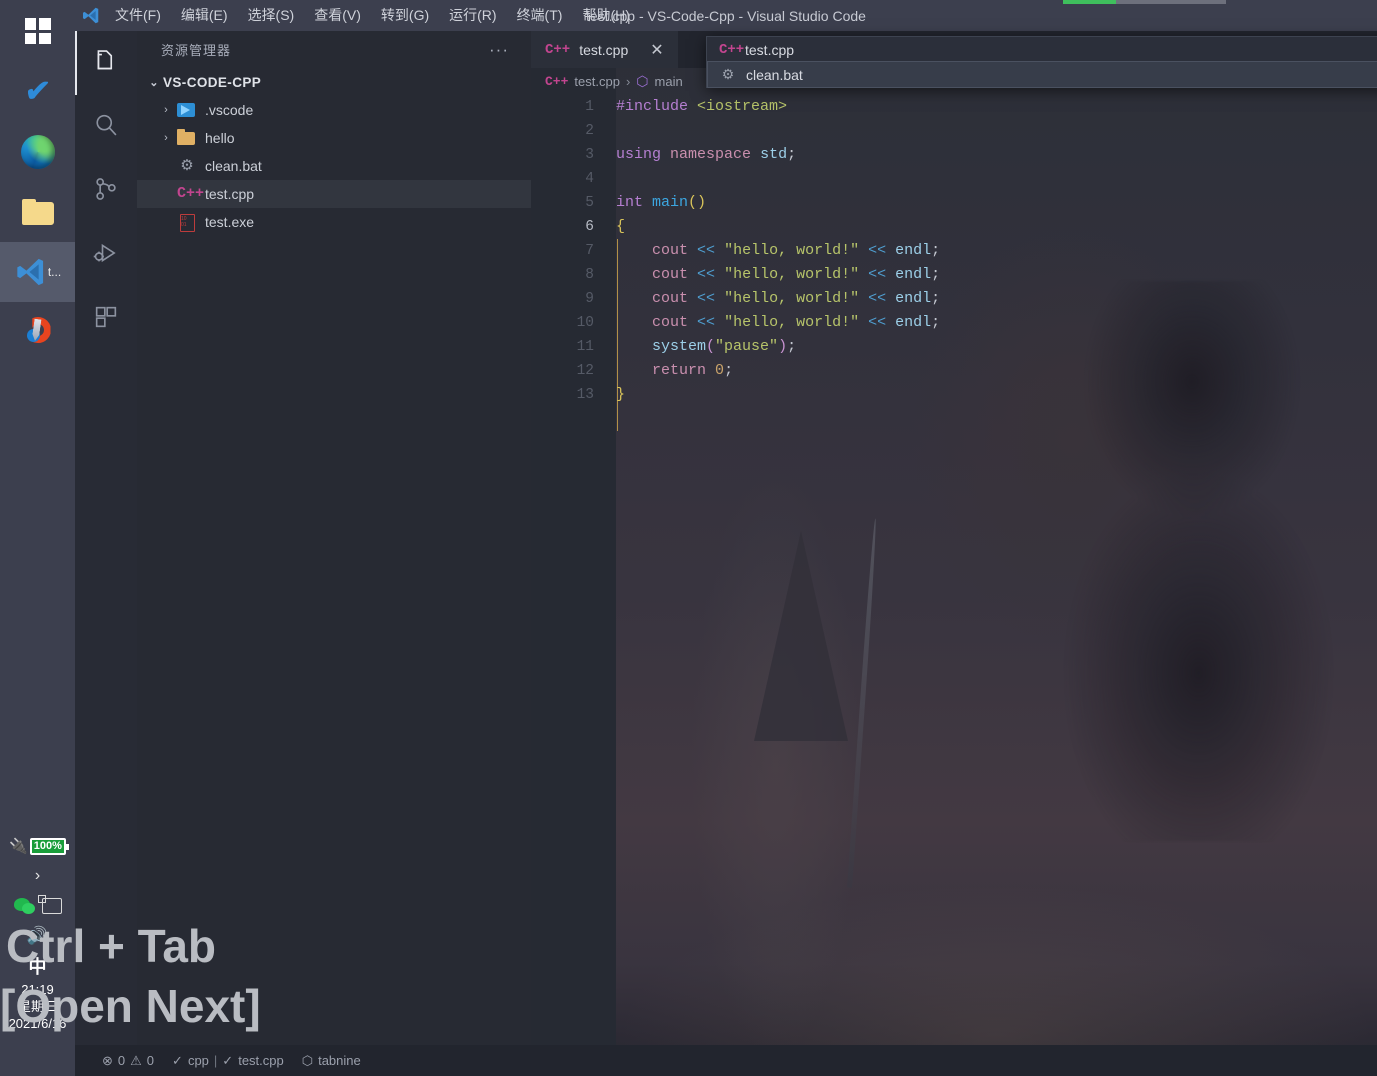 Image resolution: width=1377 pixels, height=1076 pixels. What do you see at coordinates (621, 226) in the screenshot?
I see `token-brace: {` at bounding box center [621, 226].